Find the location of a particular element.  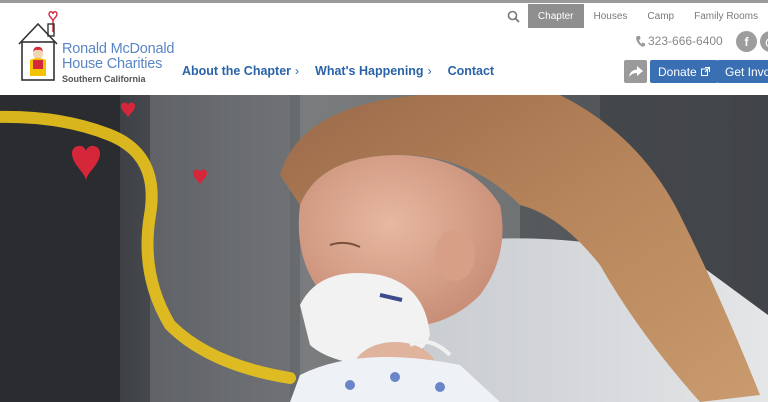

logo-name: Ronald McDonald House Charities is located at coordinates (118, 56).